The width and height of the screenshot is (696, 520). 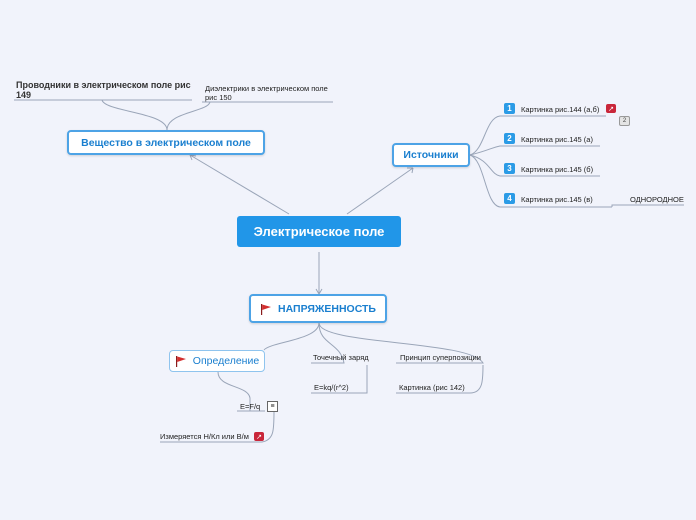 What do you see at coordinates (250, 406) in the screenshot?
I see `formula-topic: E=F/q` at bounding box center [250, 406].